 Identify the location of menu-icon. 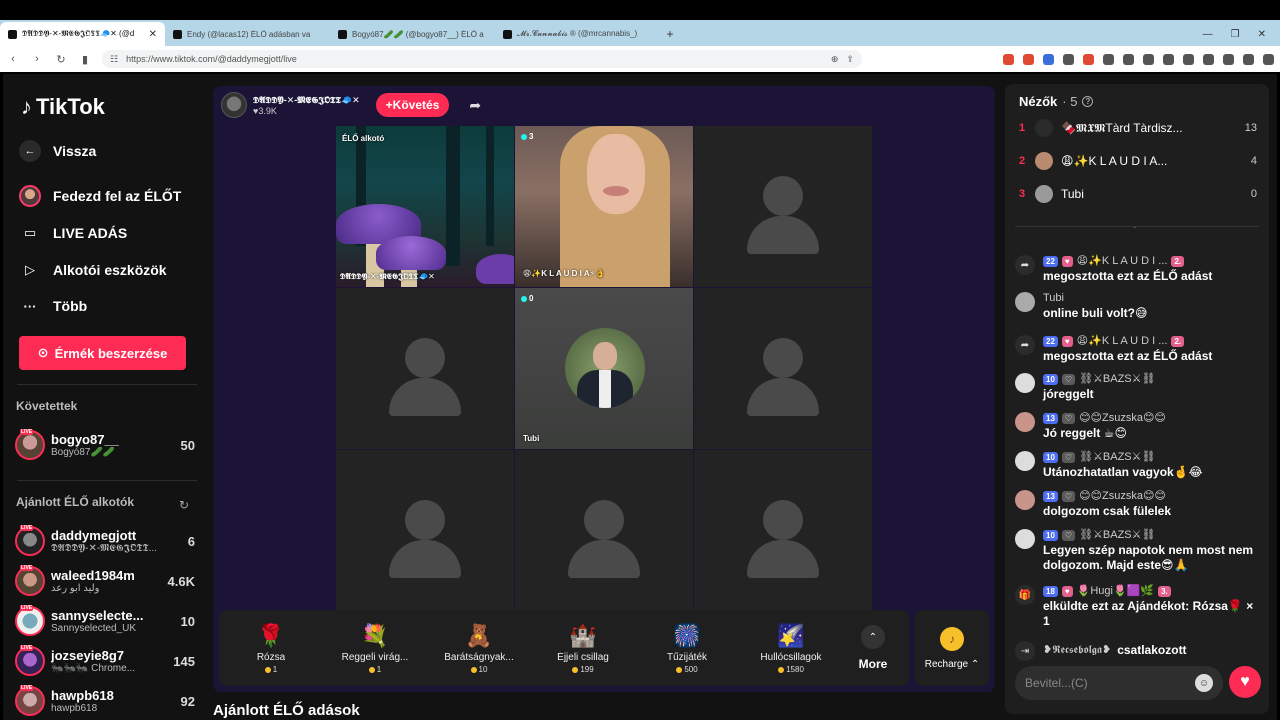
(1268, 59).